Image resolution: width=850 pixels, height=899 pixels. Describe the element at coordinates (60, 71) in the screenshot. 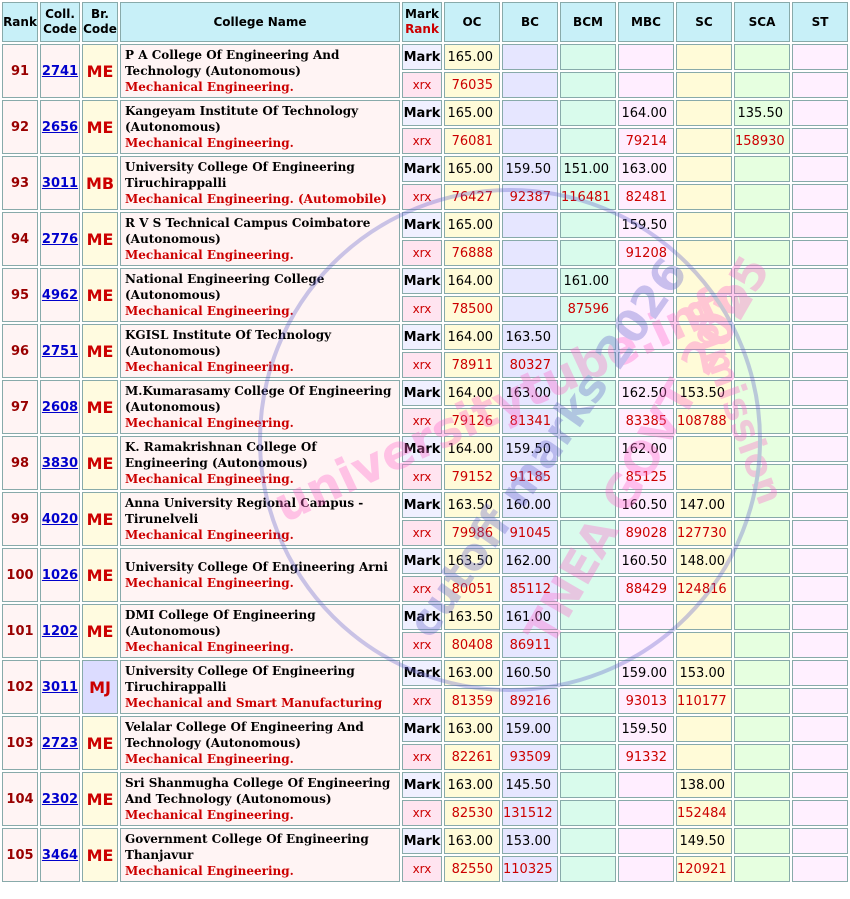

I see `college-code-link: 2741` at that location.